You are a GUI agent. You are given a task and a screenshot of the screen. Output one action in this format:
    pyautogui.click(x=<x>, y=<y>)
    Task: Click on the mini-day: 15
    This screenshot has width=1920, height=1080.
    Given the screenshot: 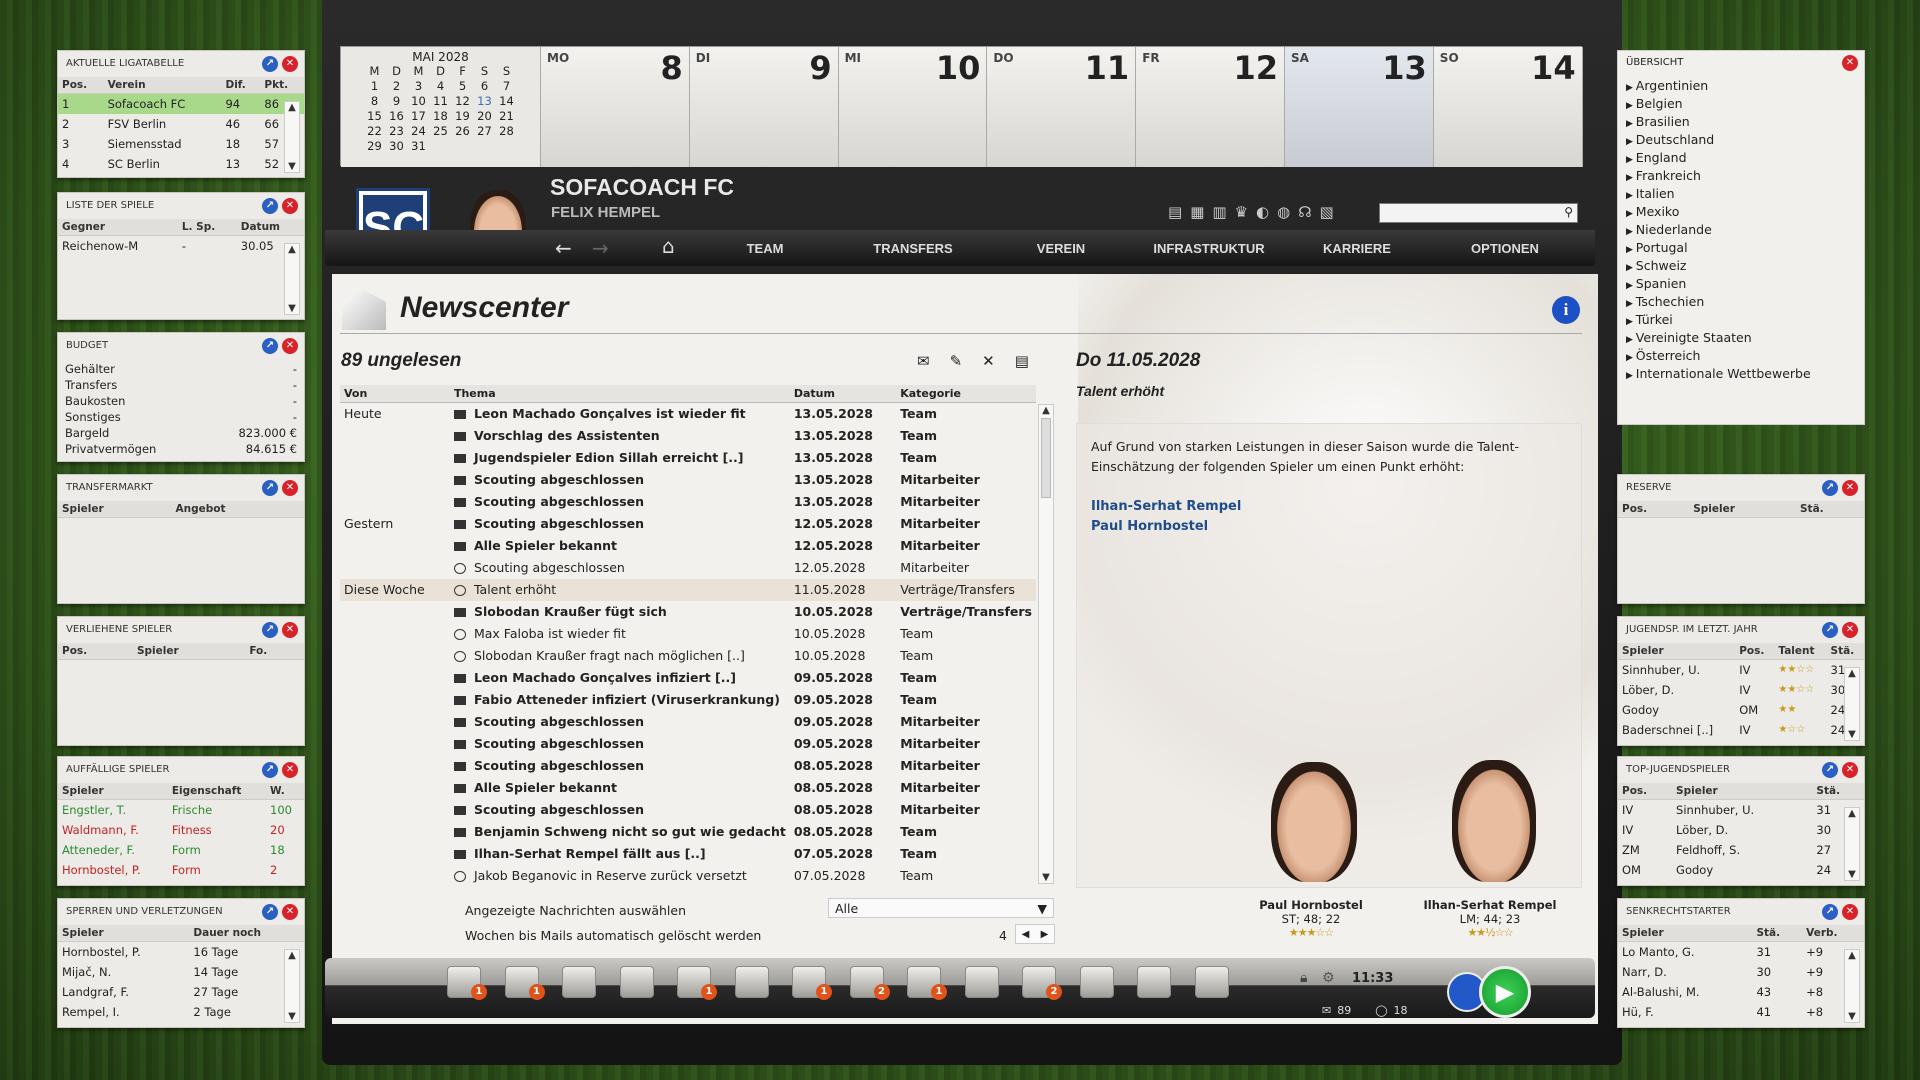 What is the action you would take?
    pyautogui.click(x=375, y=116)
    